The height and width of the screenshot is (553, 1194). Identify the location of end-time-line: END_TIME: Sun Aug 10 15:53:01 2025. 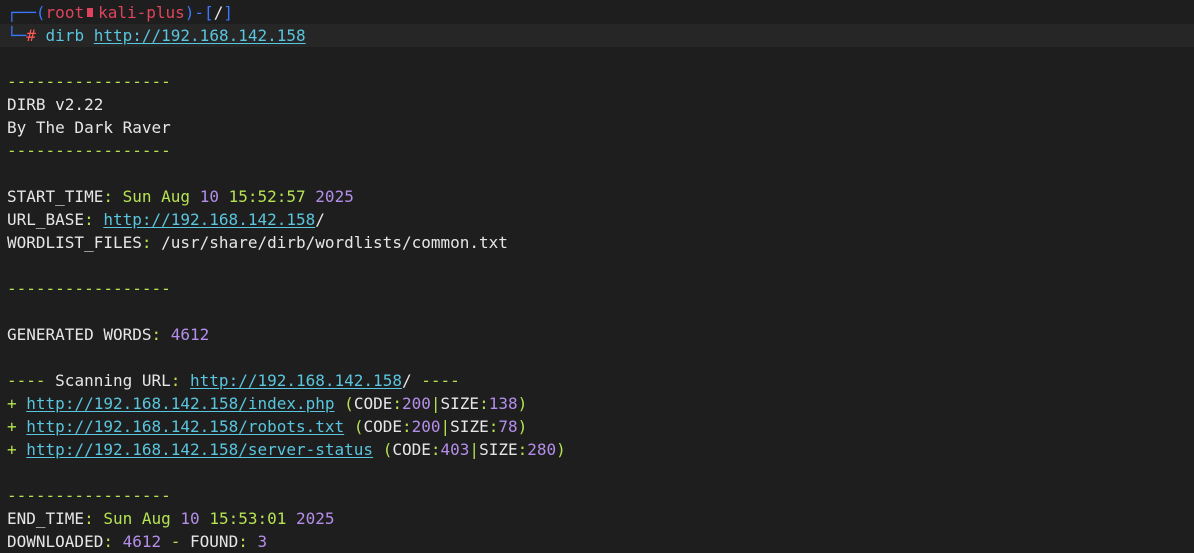
(171, 518).